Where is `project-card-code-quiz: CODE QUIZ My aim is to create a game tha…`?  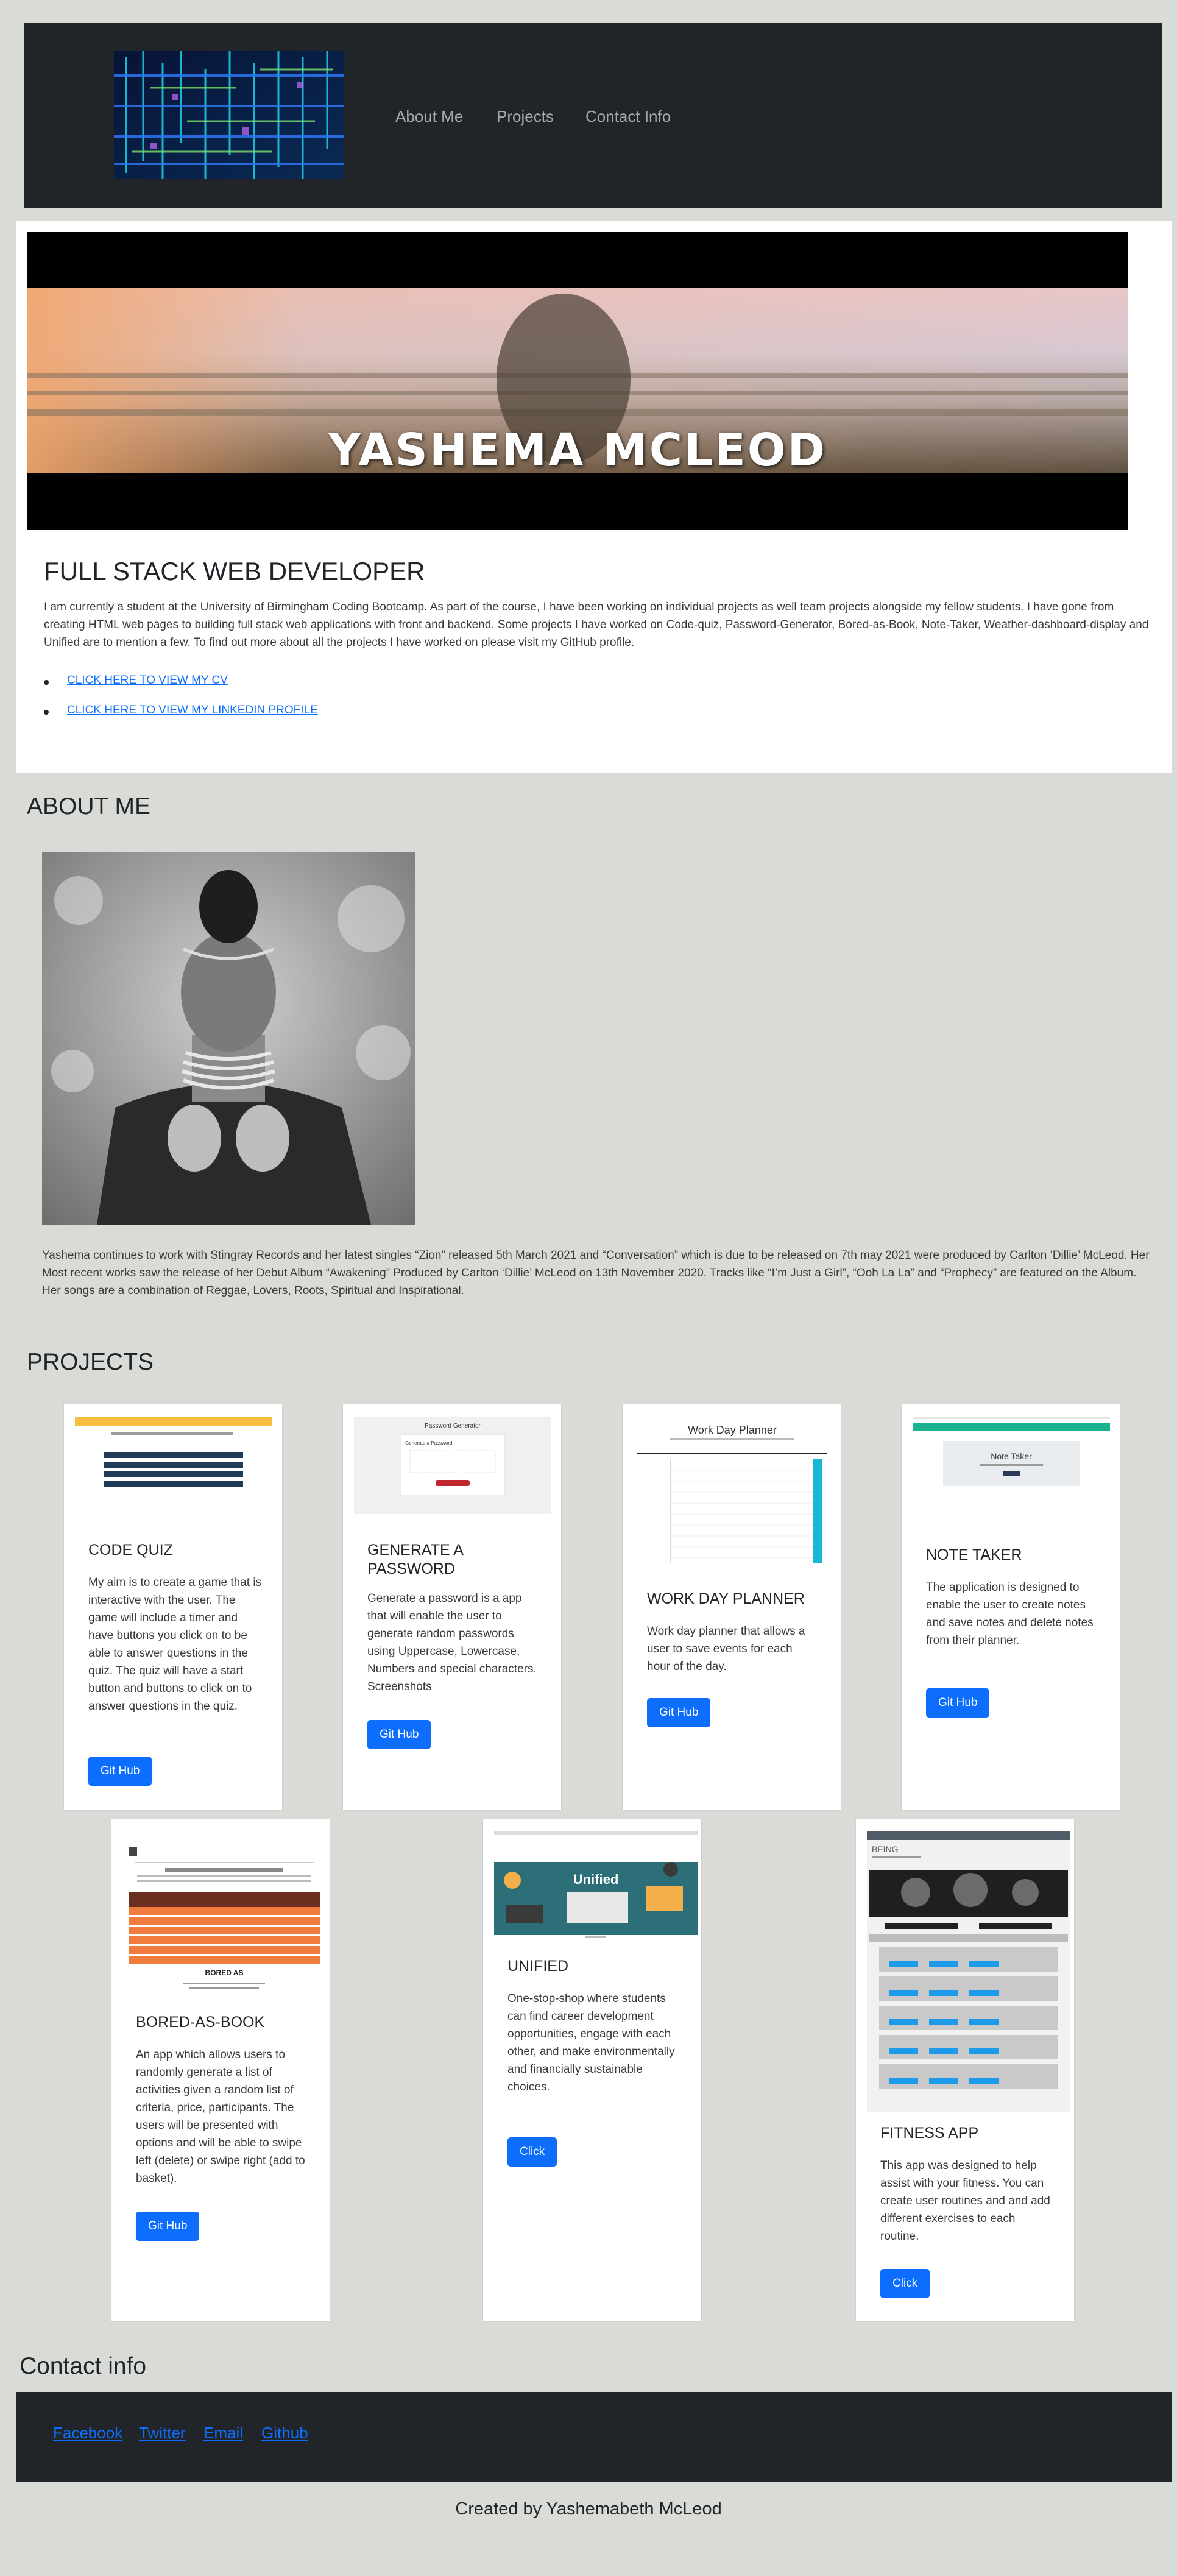 project-card-code-quiz: CODE QUIZ My aim is to create a game tha… is located at coordinates (173, 1607).